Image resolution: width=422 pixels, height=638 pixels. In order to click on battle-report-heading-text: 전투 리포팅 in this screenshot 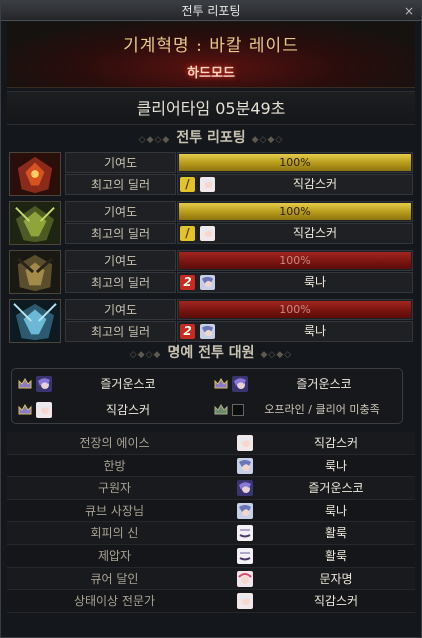, I will do `click(211, 138)`.